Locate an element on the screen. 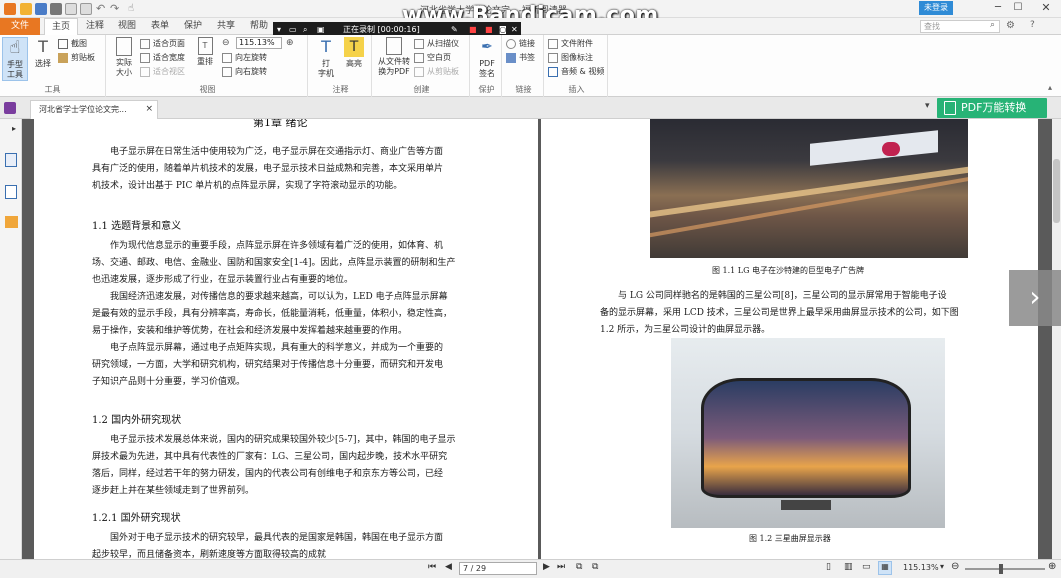 This screenshot has height=578, width=1061. image-annotation-button: 图像标注 is located at coordinates (570, 58).